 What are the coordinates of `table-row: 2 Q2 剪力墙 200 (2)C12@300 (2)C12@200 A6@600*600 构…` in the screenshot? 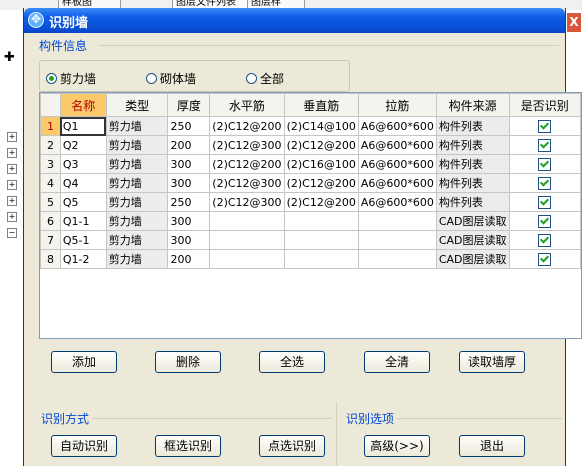 It's located at (310, 145).